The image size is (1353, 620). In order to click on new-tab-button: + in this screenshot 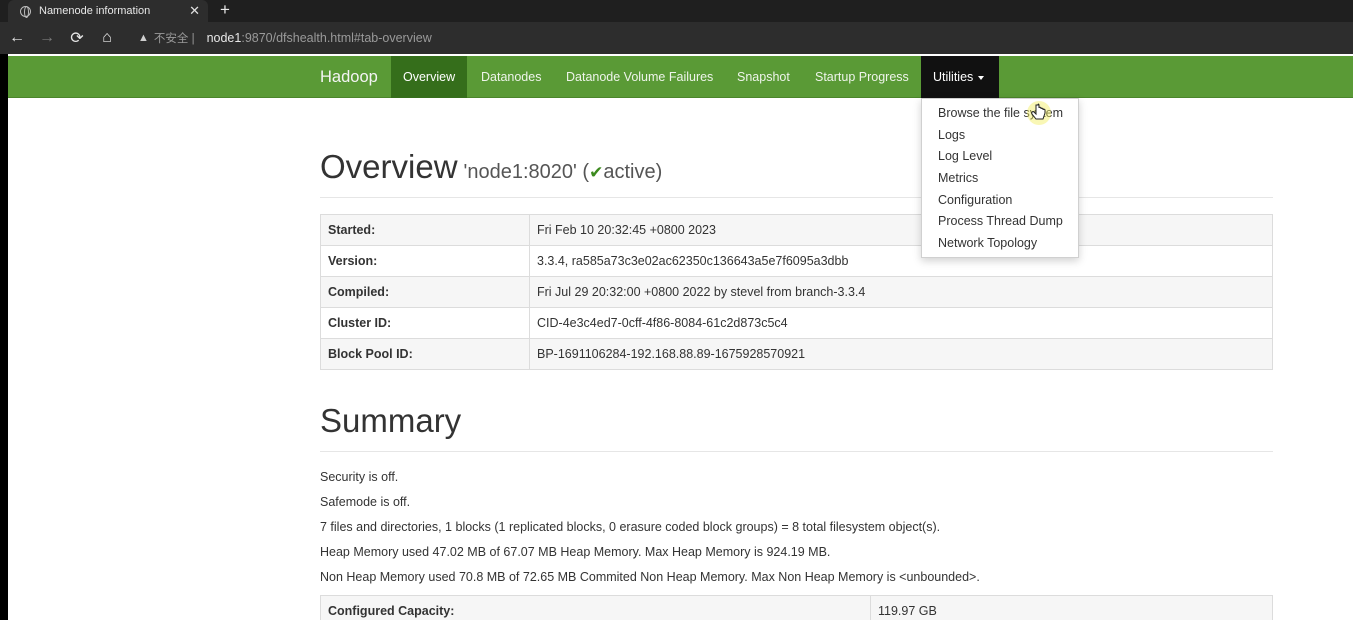, I will do `click(225, 11)`.